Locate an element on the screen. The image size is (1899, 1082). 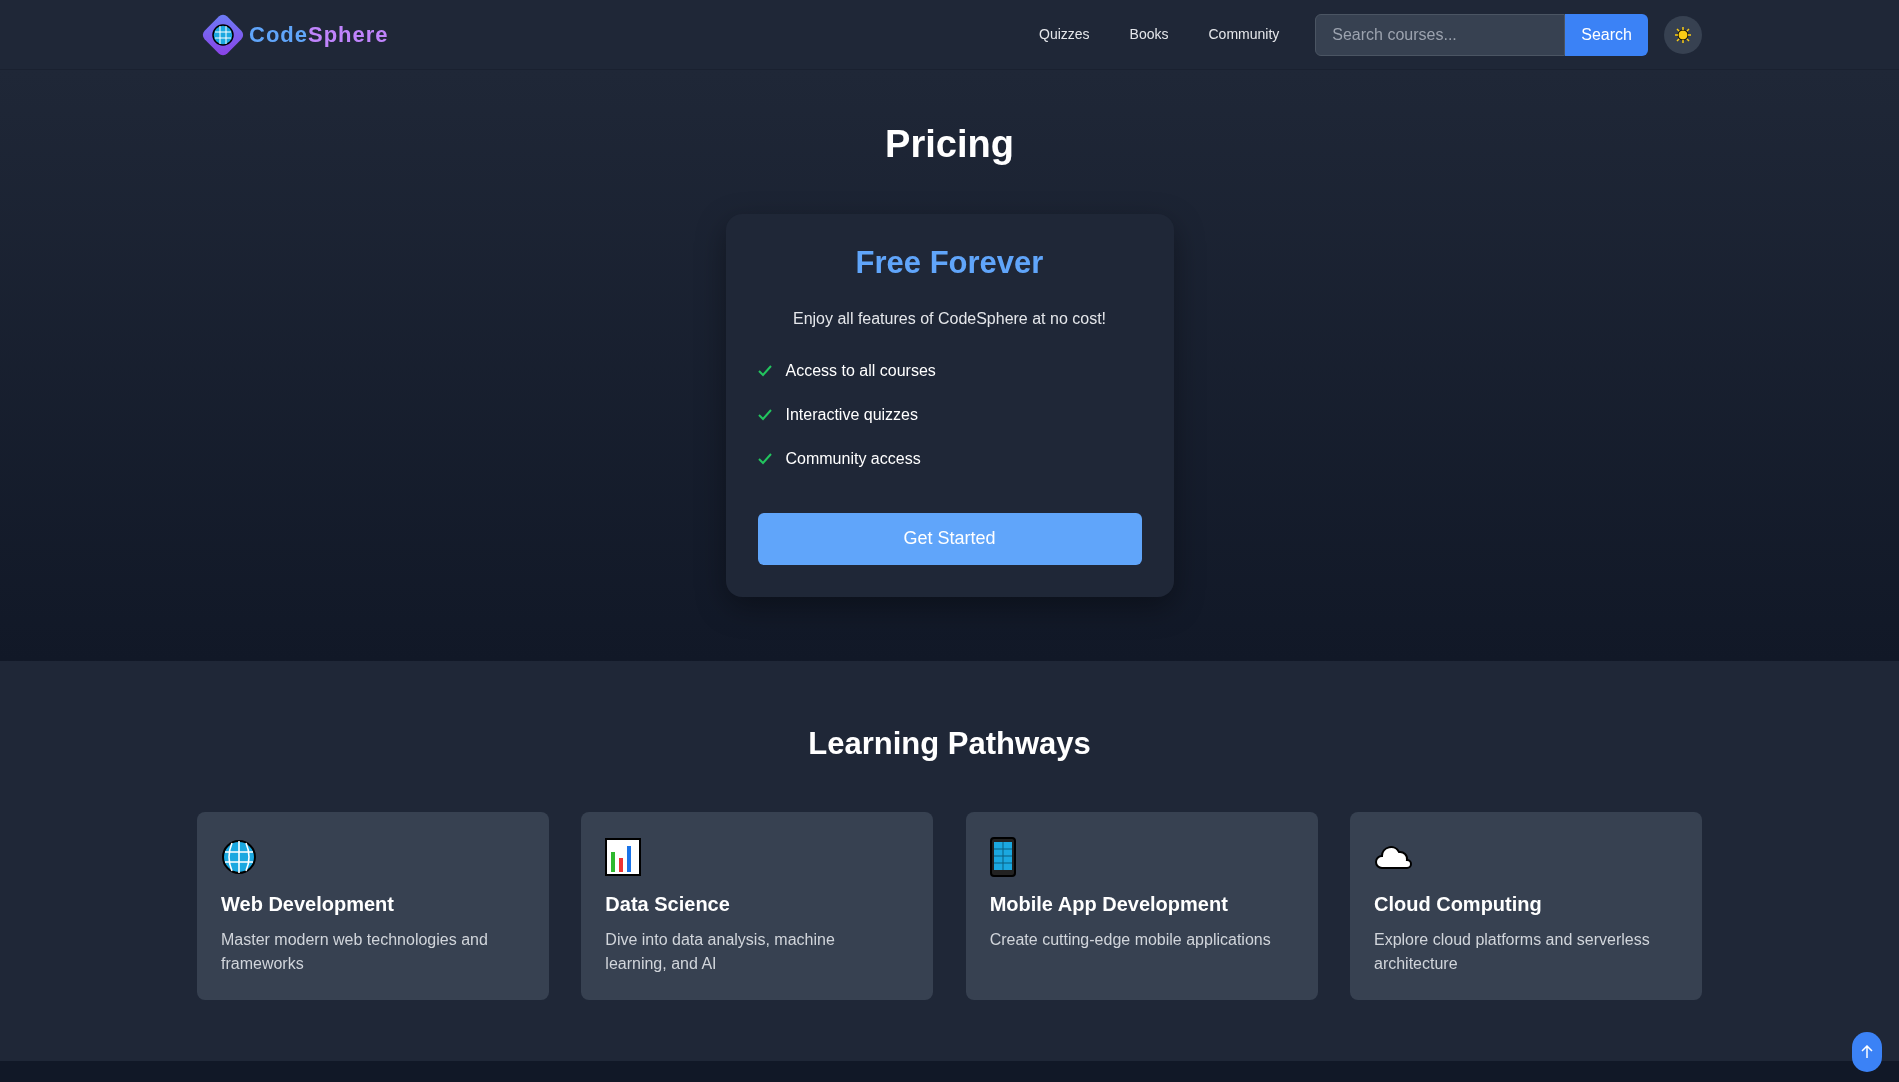
sun-icon is located at coordinates (1683, 34).